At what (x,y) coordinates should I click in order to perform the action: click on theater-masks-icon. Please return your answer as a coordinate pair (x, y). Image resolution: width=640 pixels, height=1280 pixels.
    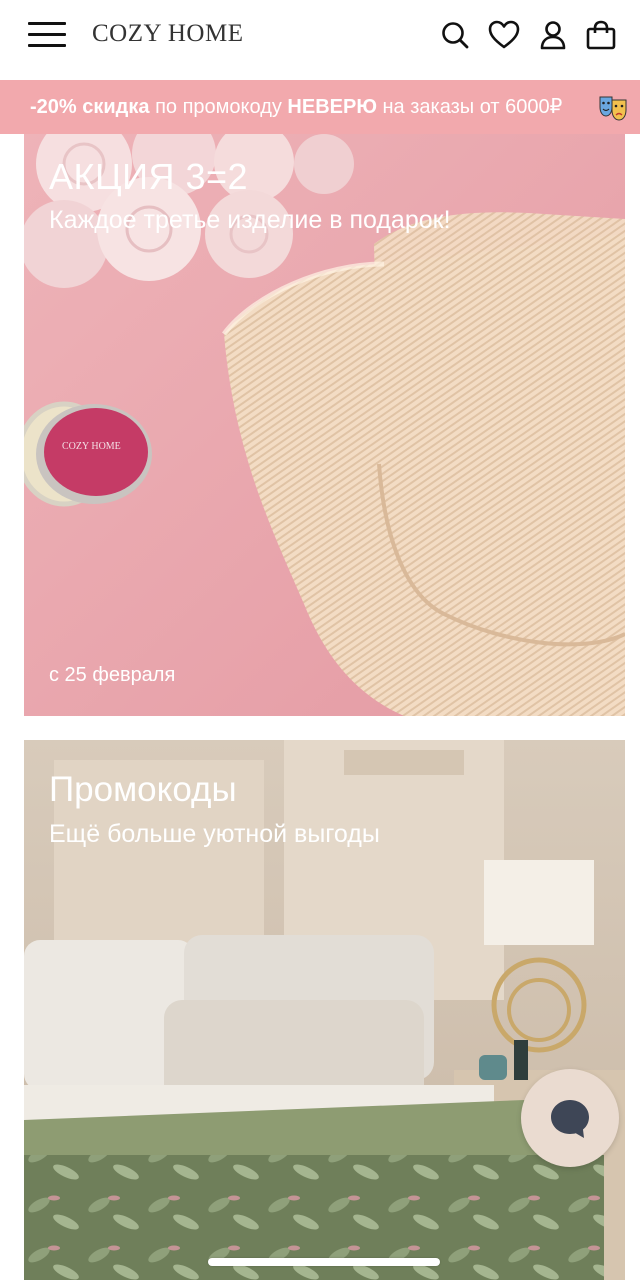
    Looking at the image, I should click on (613, 108).